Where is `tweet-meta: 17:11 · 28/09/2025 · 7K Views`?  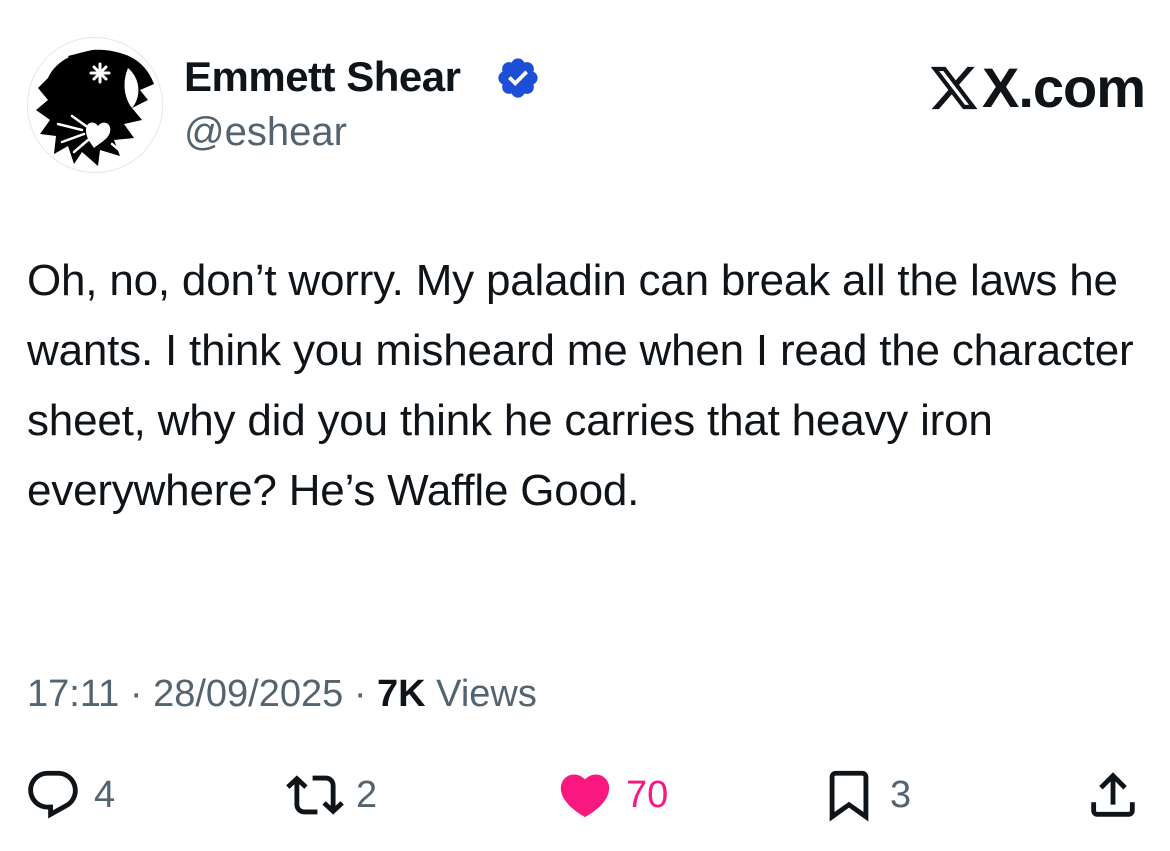
tweet-meta: 17:11 · 28/09/2025 · 7K Views is located at coordinates (282, 694).